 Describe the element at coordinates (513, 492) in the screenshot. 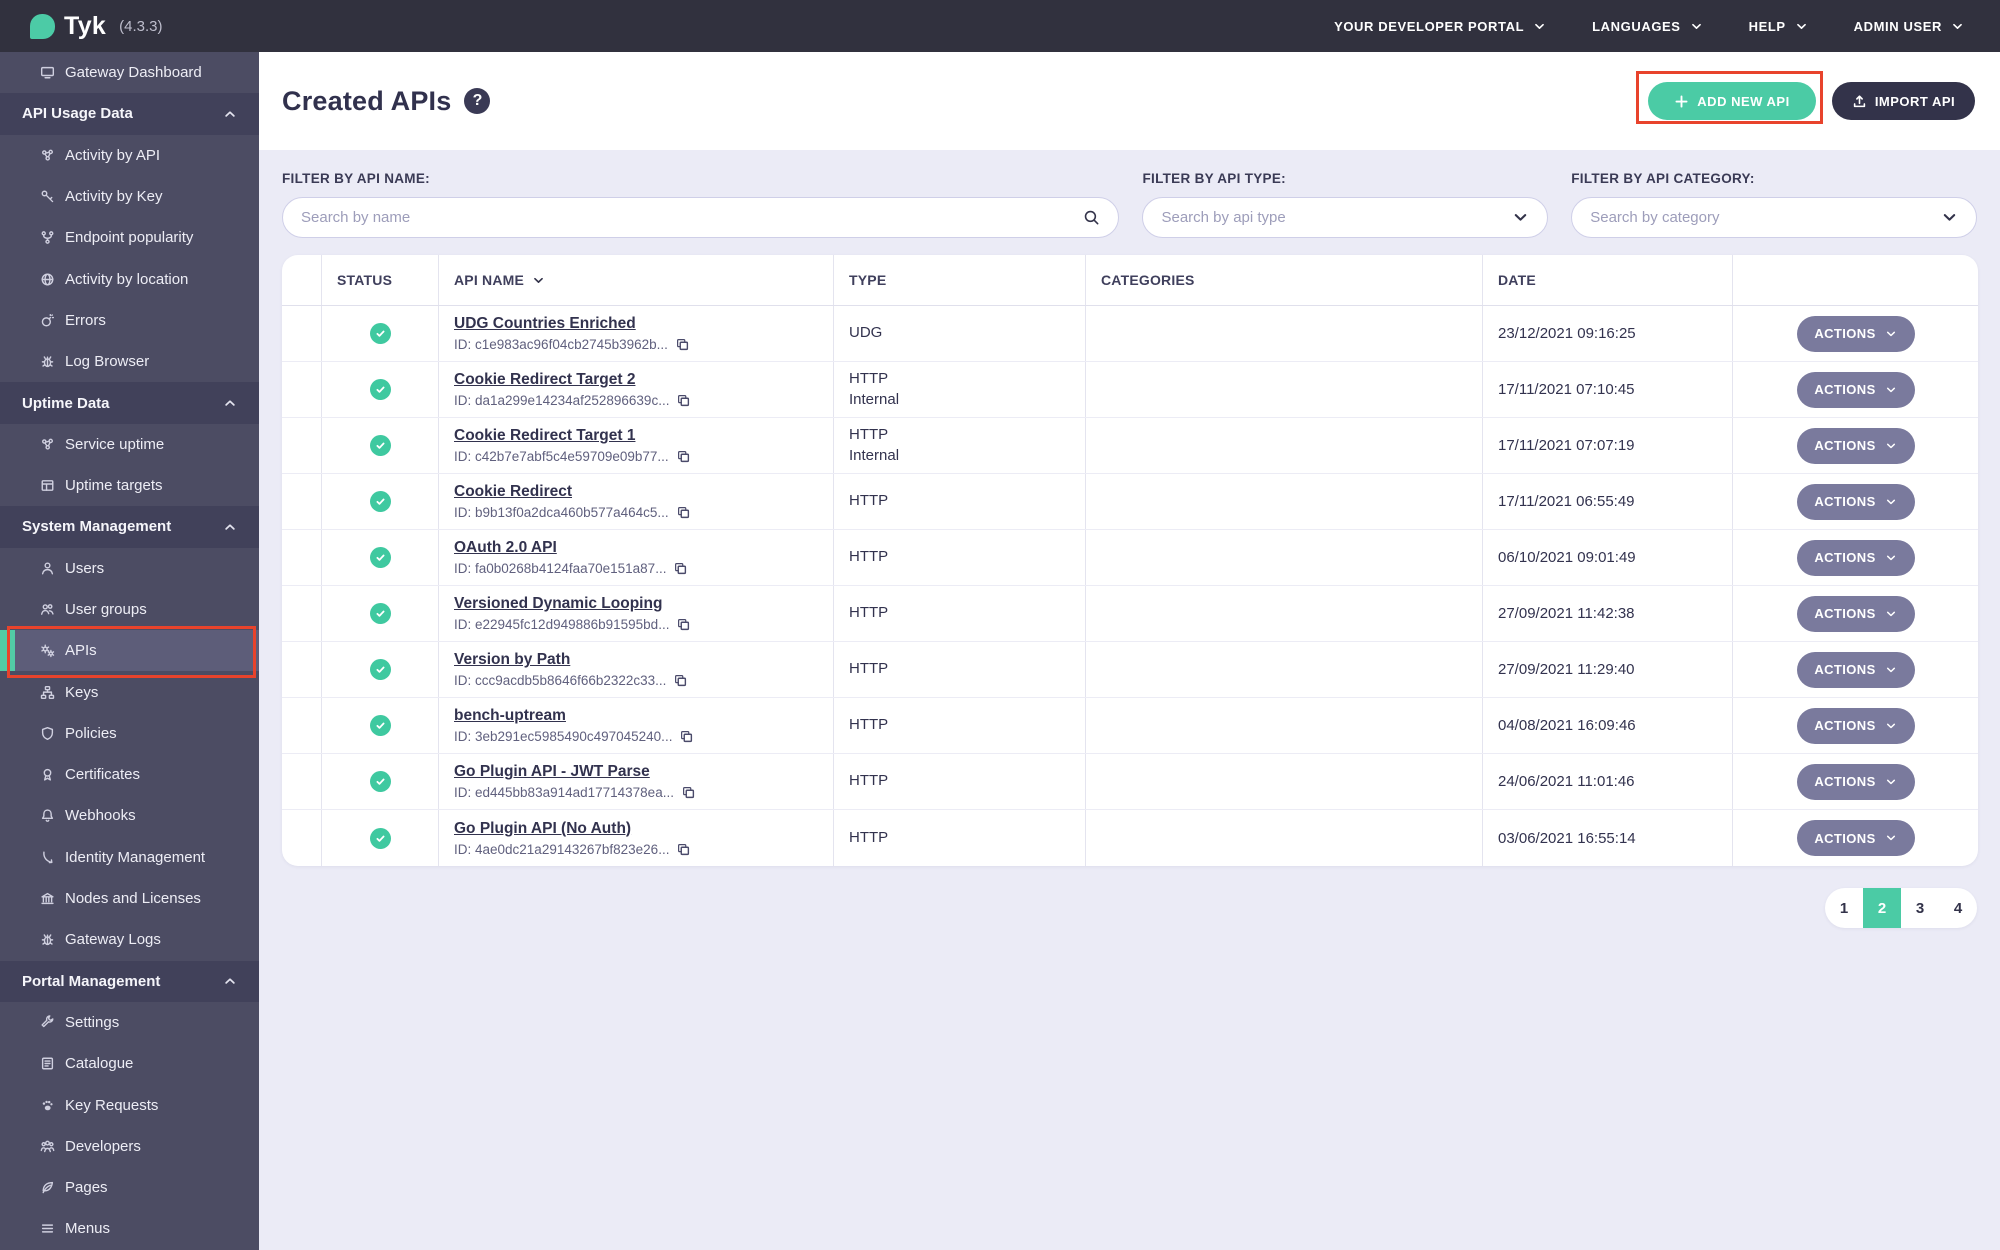

I see `api-name-link: Cookie Redirect` at that location.